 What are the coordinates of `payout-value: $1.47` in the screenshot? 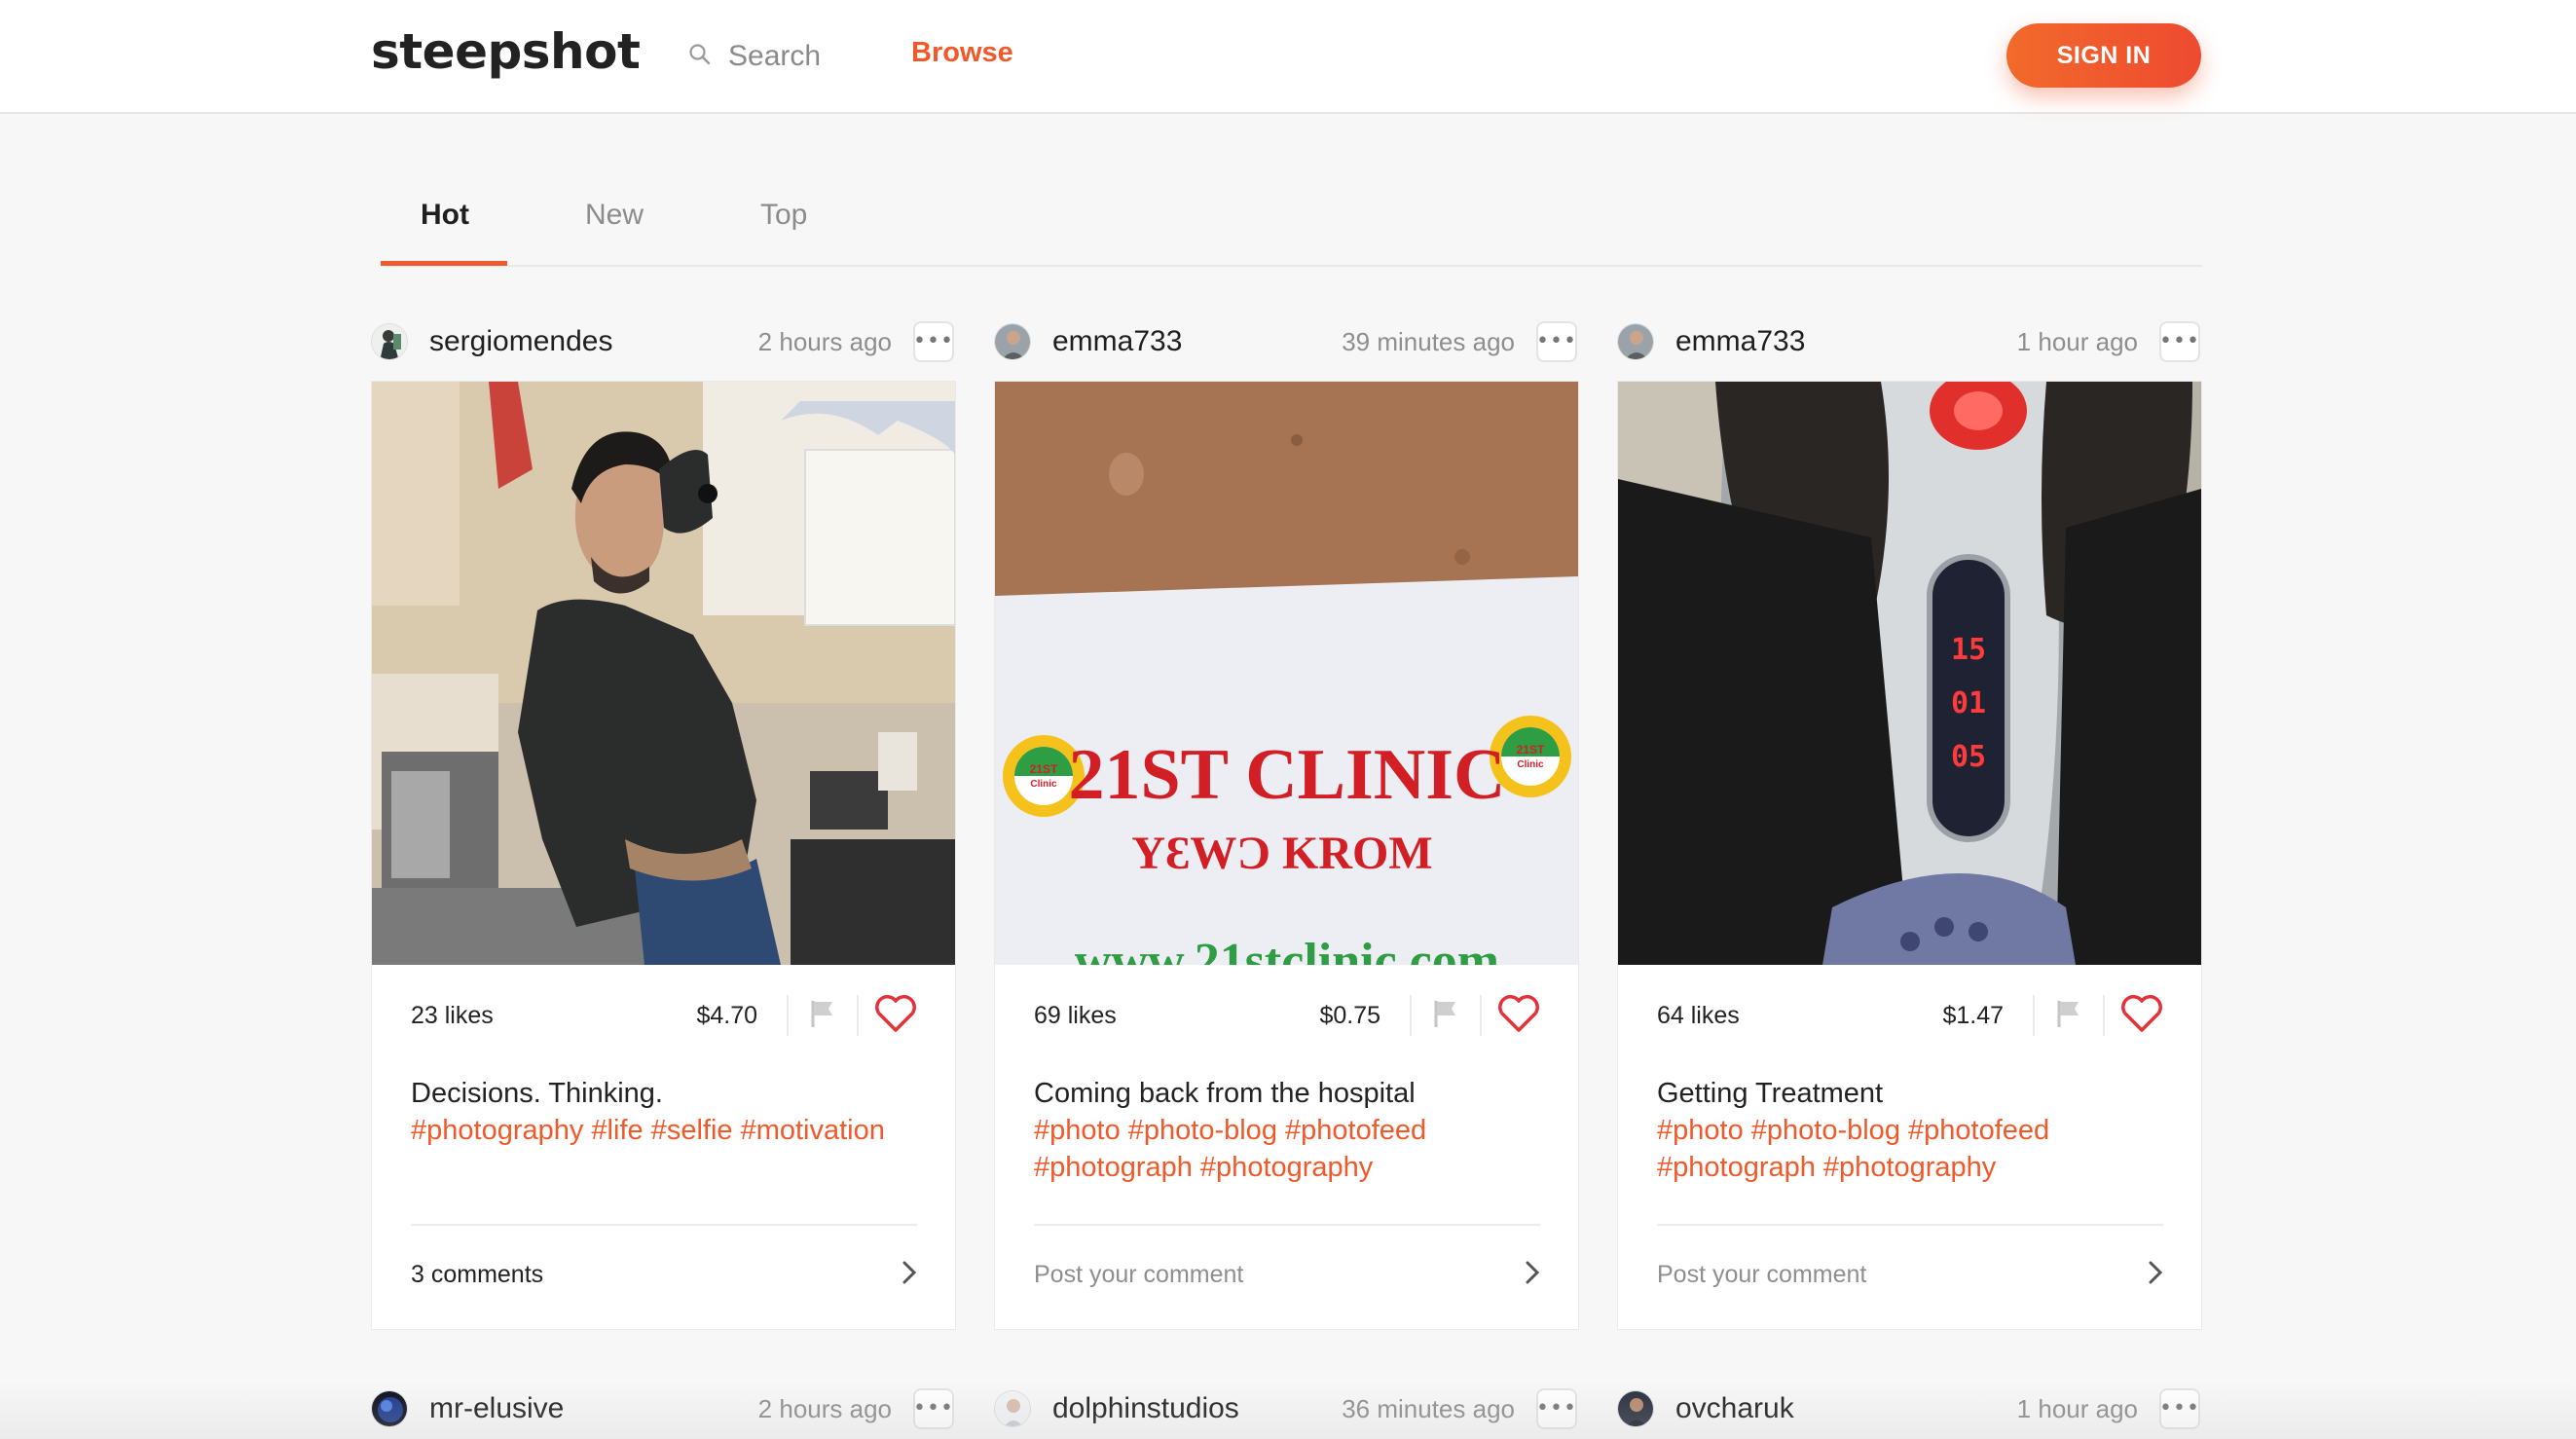 It's located at (1973, 1015).